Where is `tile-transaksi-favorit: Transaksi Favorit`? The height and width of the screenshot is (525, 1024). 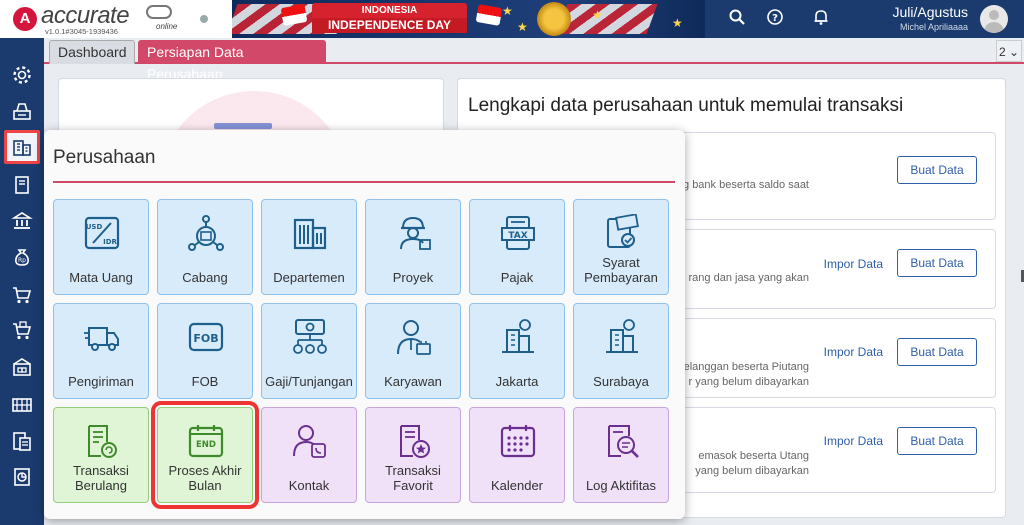
tile-transaksi-favorit: Transaksi Favorit is located at coordinates (413, 455).